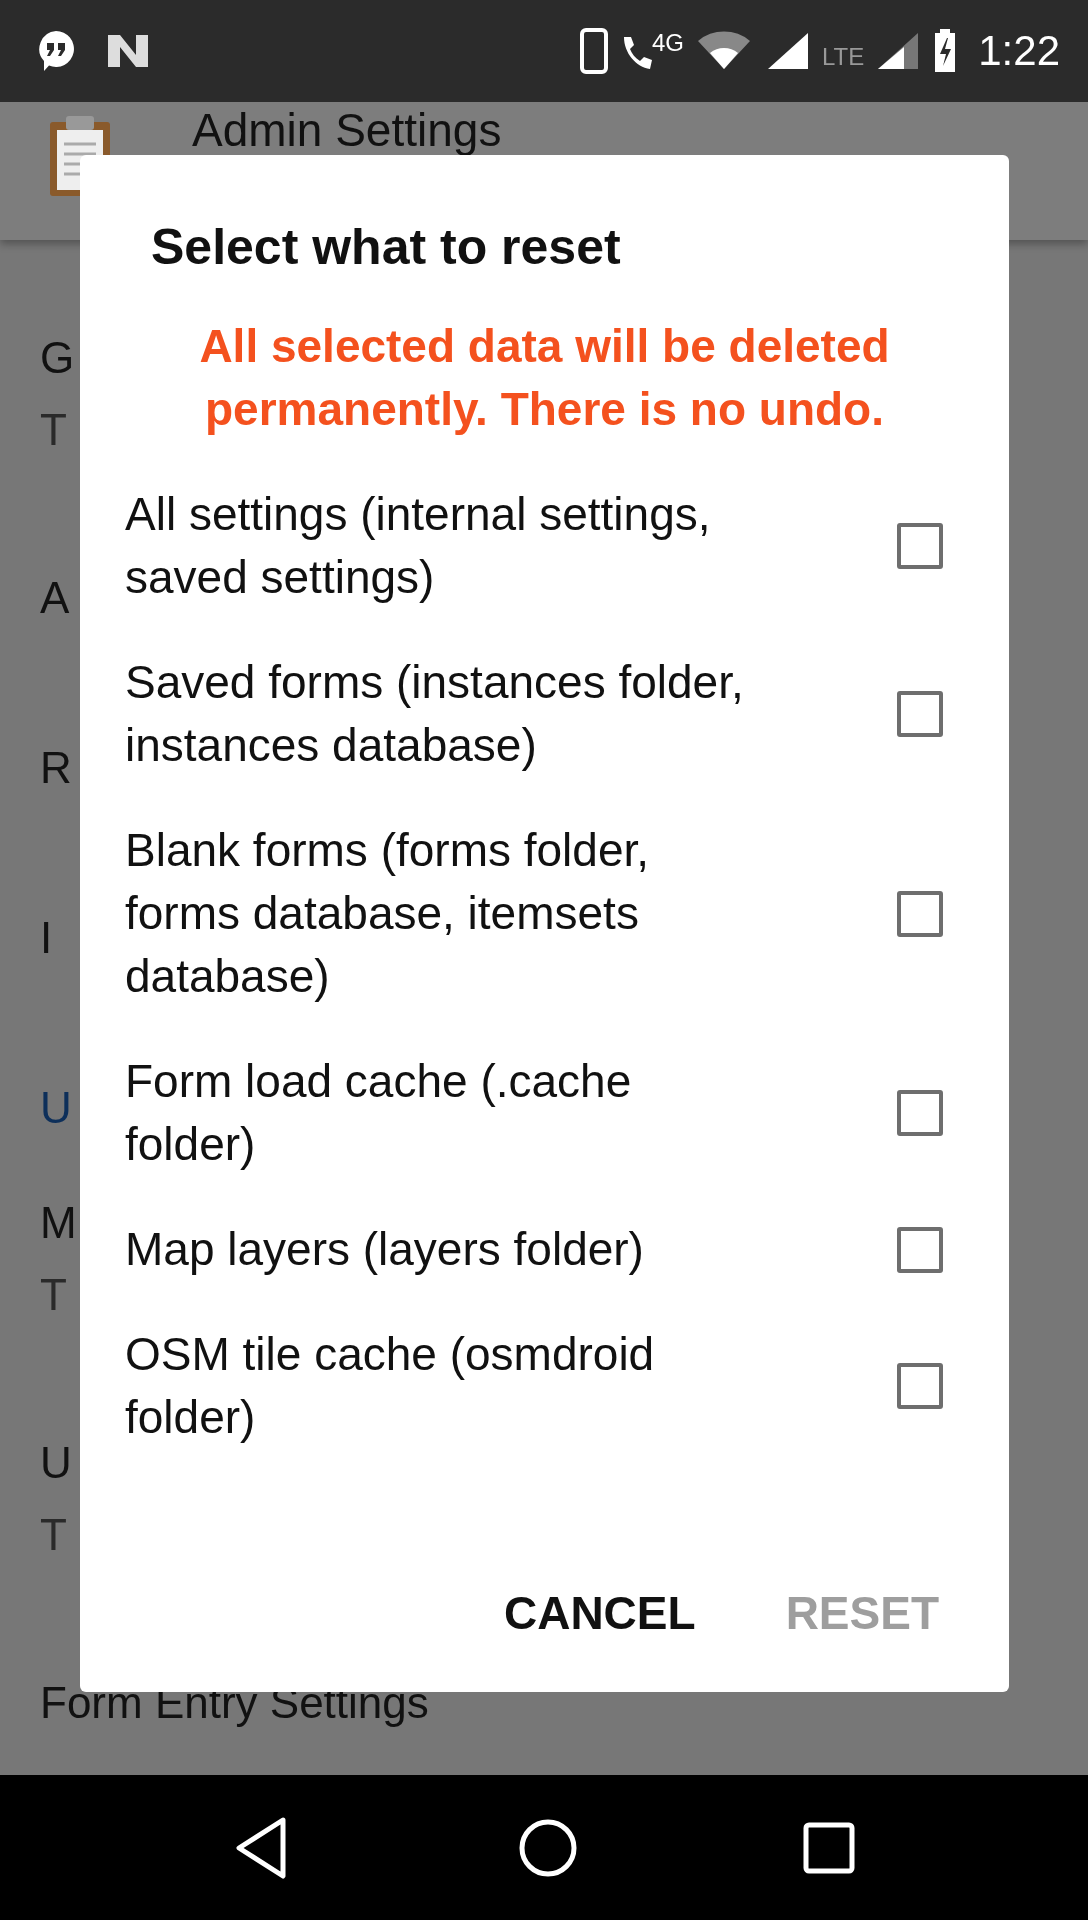 The image size is (1088, 1920). Describe the element at coordinates (56, 768) in the screenshot. I see `setting-title: R` at that location.